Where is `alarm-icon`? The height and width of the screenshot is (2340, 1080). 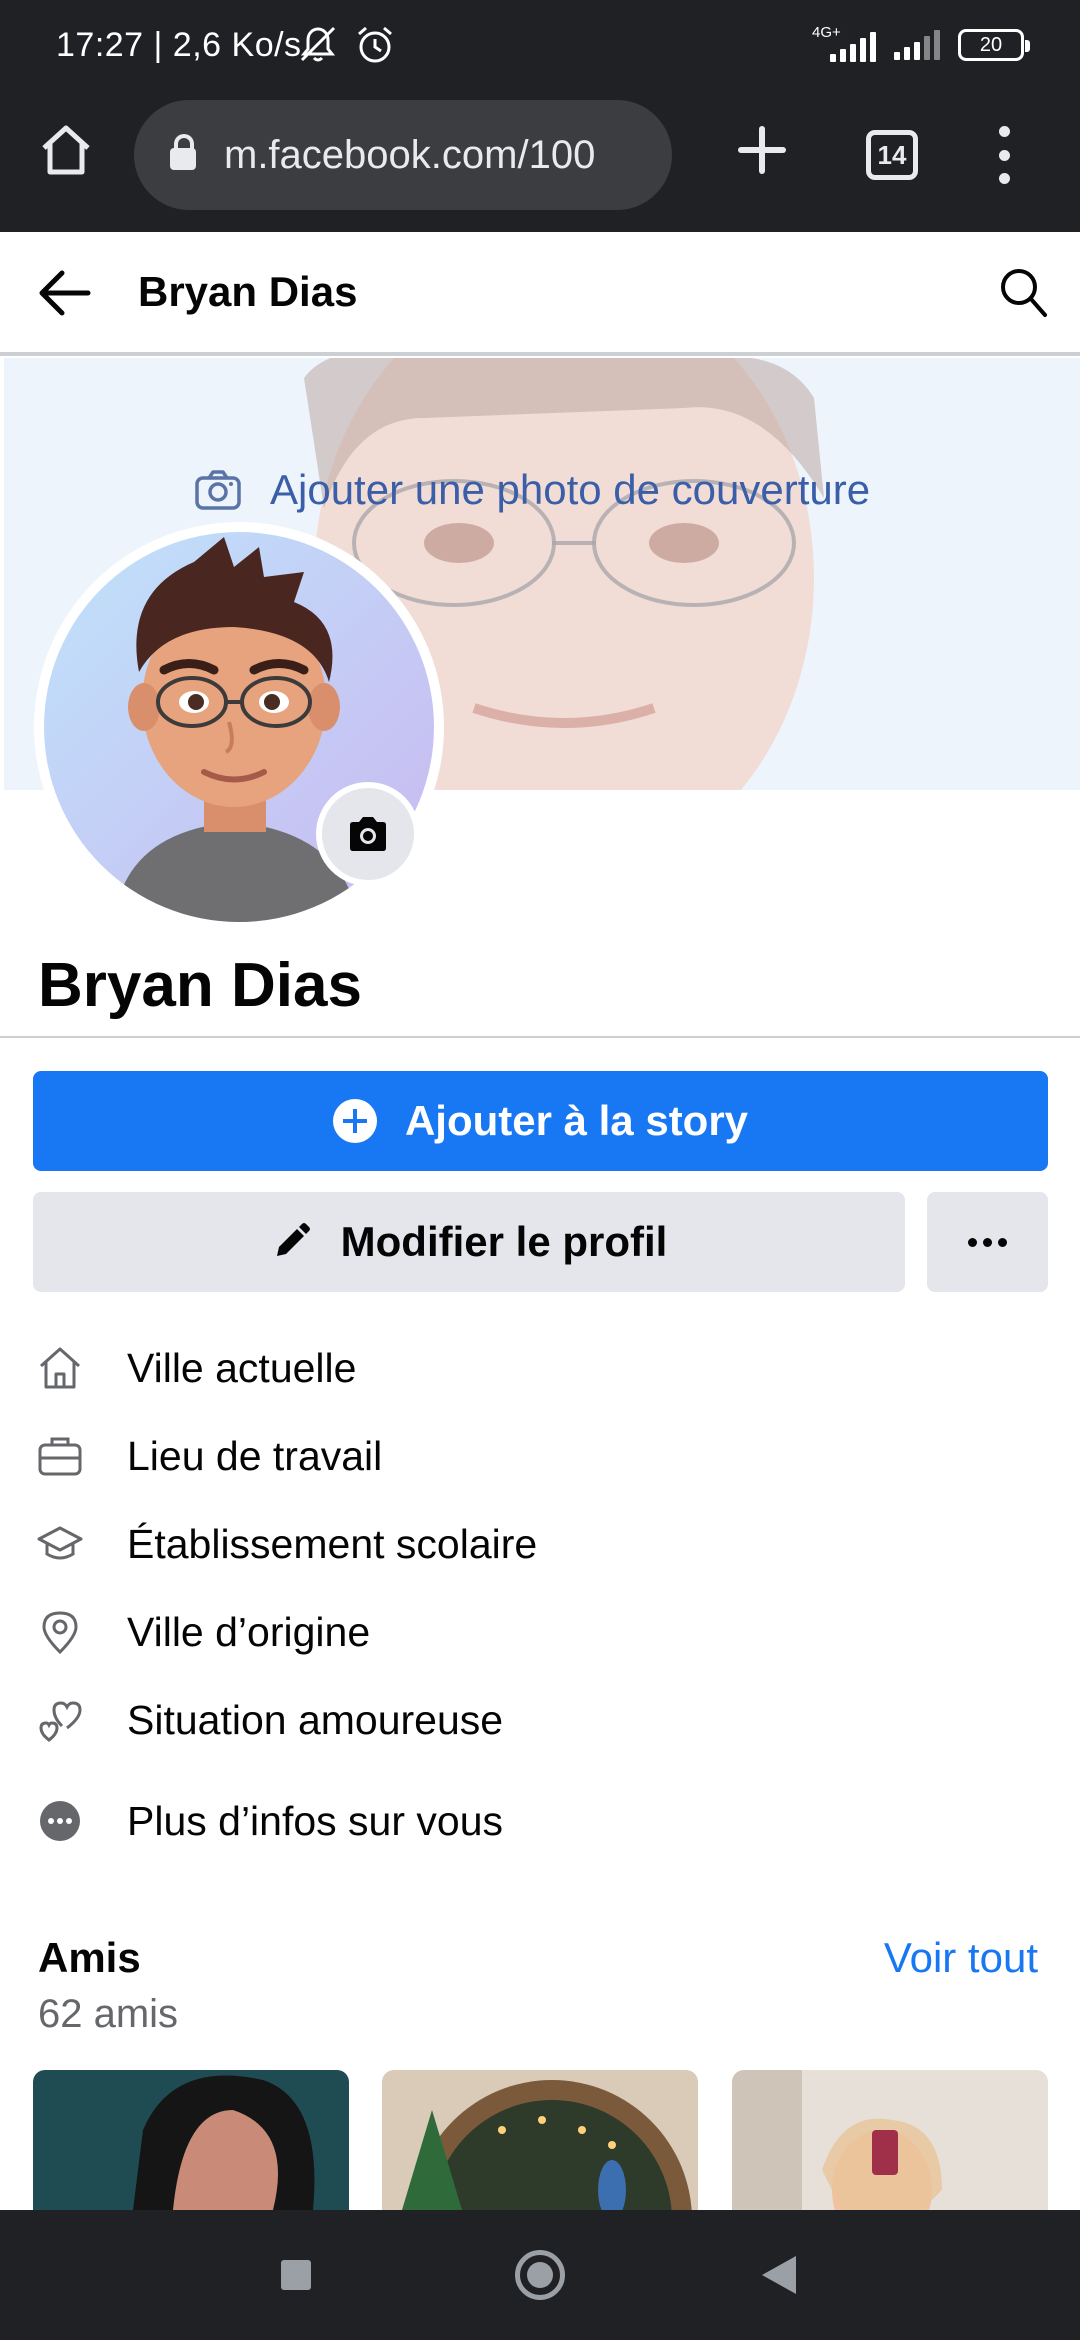 alarm-icon is located at coordinates (375, 44).